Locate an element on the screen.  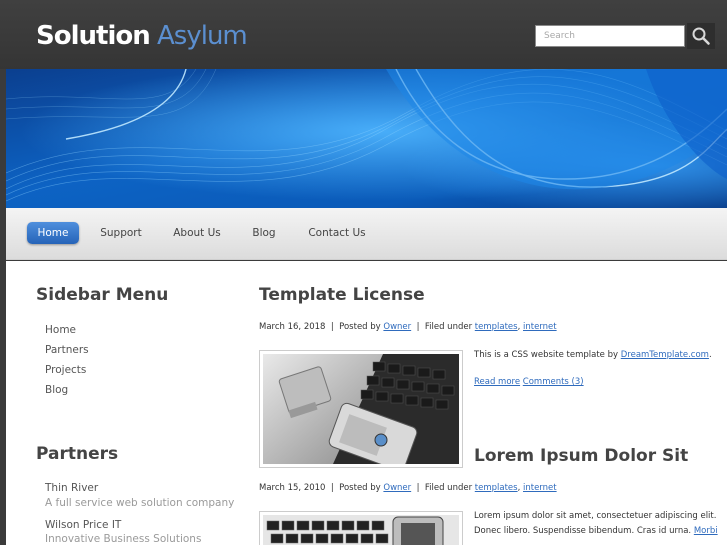
partners-title: Partners is located at coordinates (77, 454).